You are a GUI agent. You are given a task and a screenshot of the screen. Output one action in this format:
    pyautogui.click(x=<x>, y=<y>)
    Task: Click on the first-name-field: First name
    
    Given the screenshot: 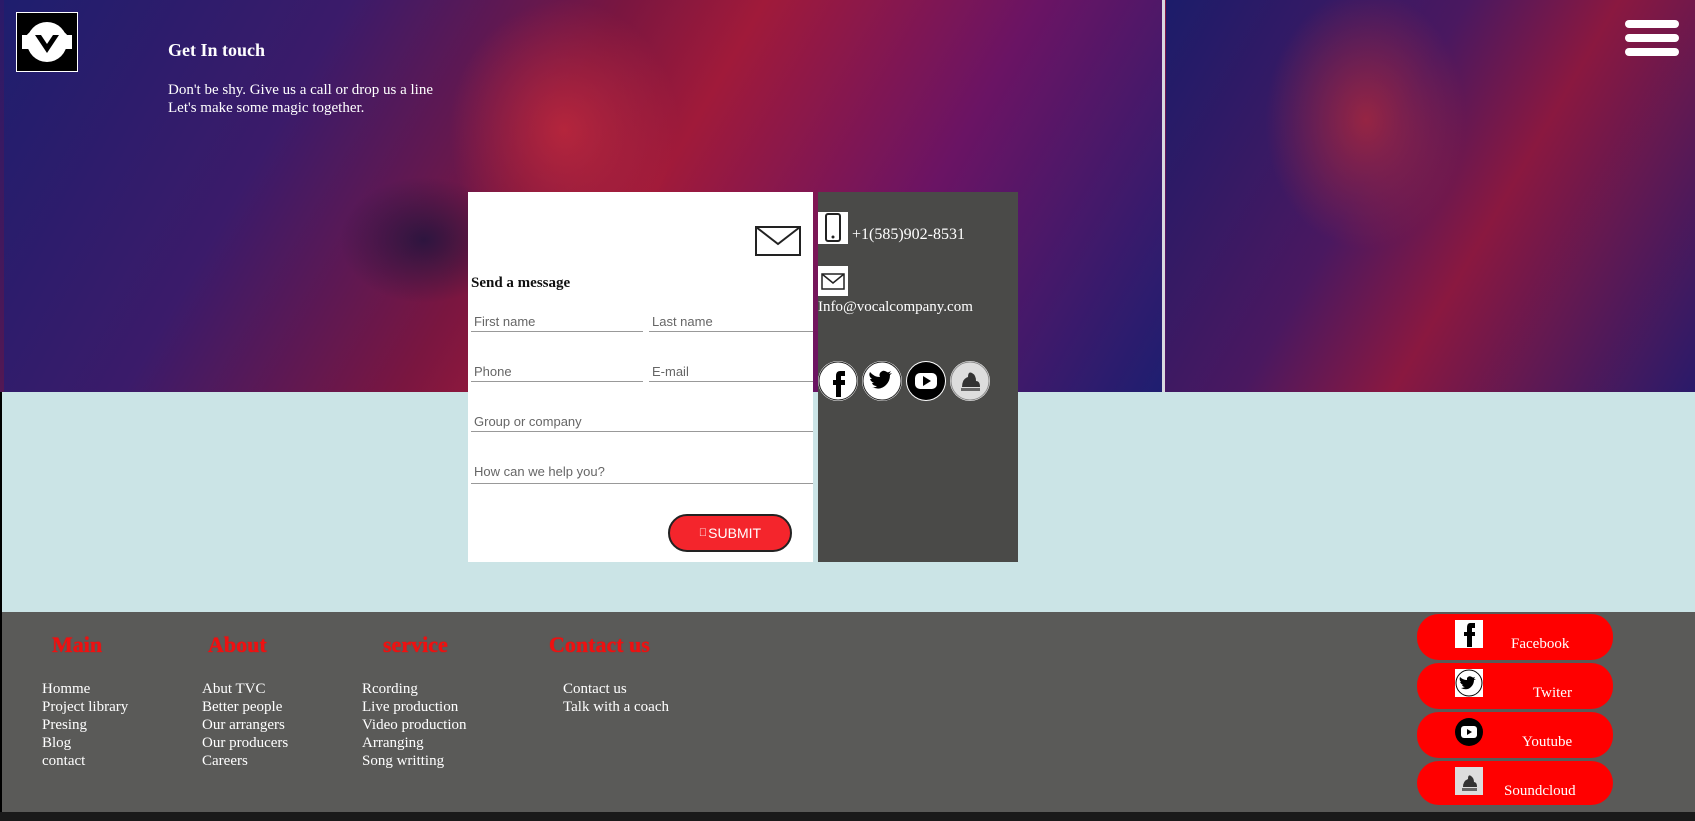 What is the action you would take?
    pyautogui.click(x=557, y=321)
    